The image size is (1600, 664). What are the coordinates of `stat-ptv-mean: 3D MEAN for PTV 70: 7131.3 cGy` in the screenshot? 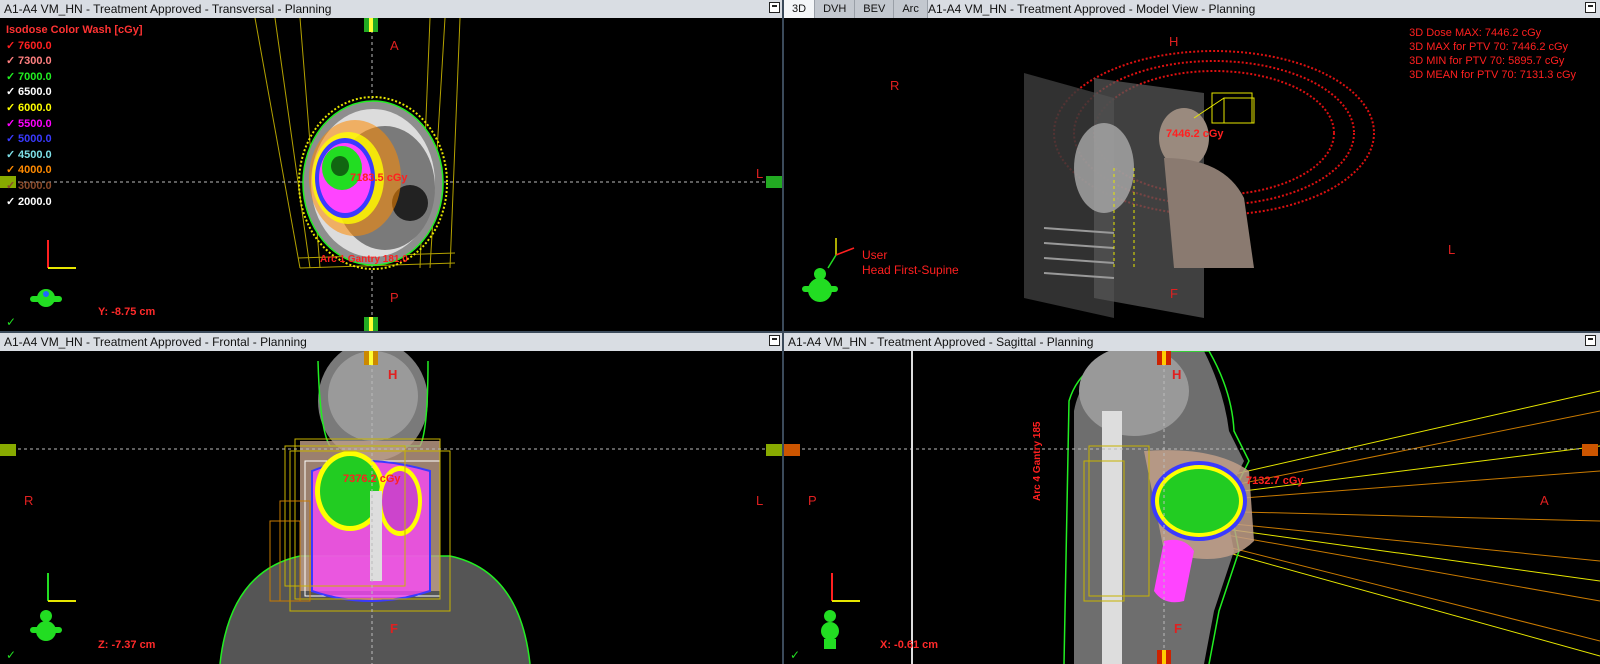 It's located at (1492, 75).